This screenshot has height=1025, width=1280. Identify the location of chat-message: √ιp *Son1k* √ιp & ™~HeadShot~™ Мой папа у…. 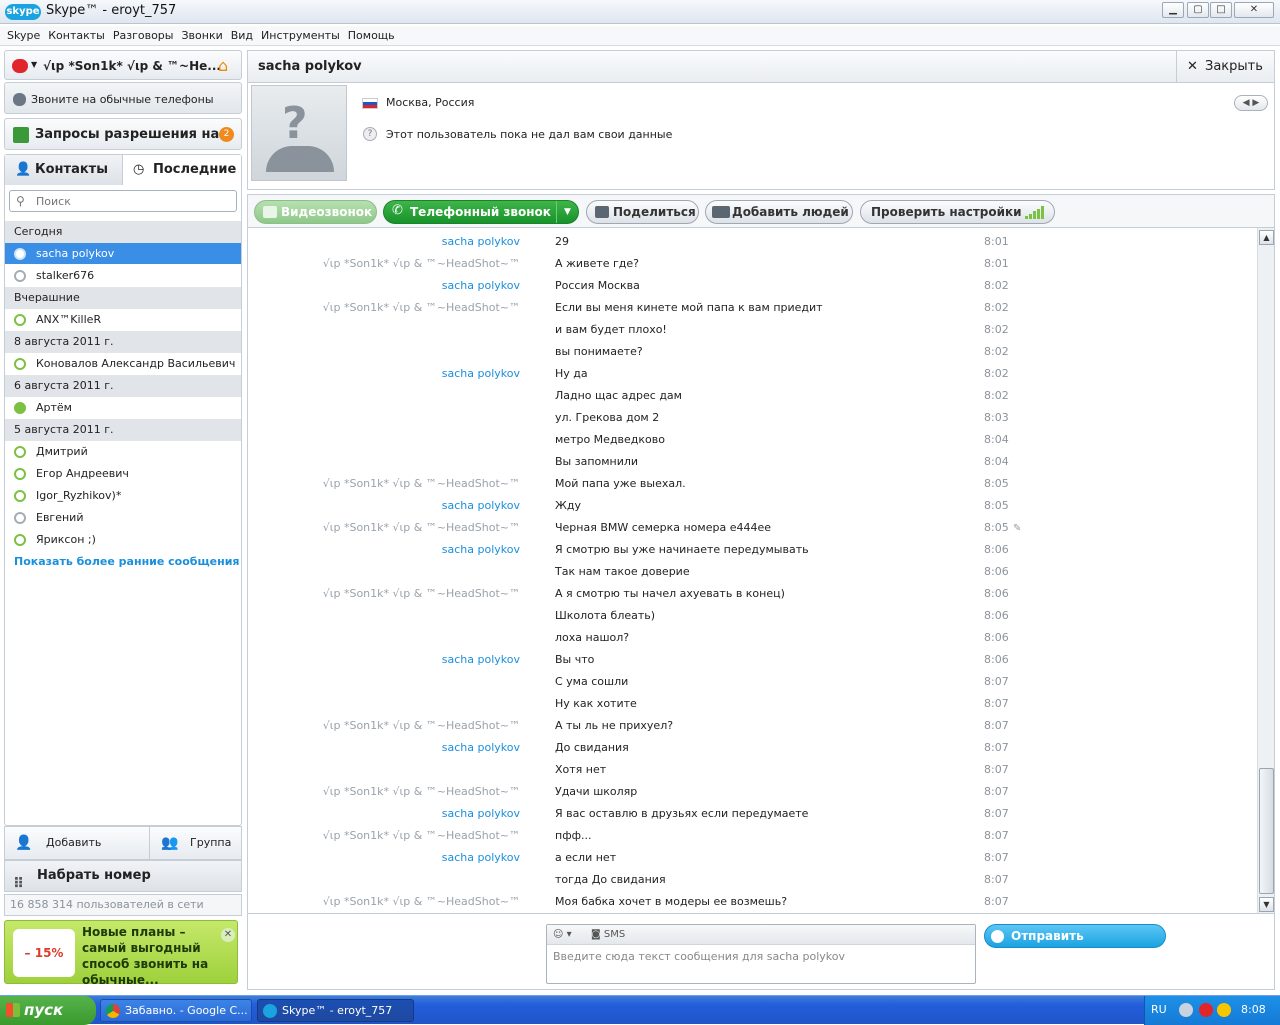
(753, 484).